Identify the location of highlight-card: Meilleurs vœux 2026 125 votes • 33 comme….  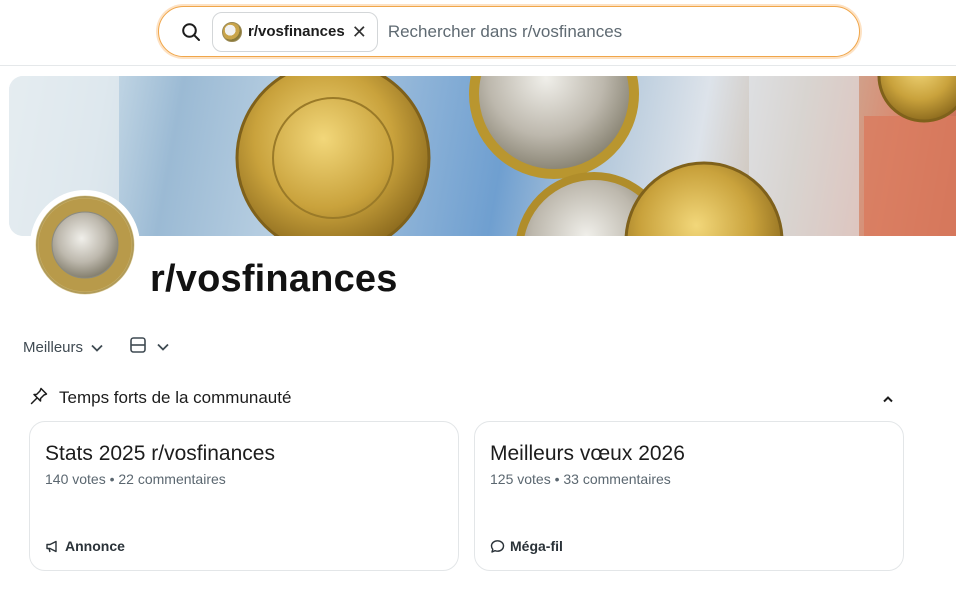
(689, 496).